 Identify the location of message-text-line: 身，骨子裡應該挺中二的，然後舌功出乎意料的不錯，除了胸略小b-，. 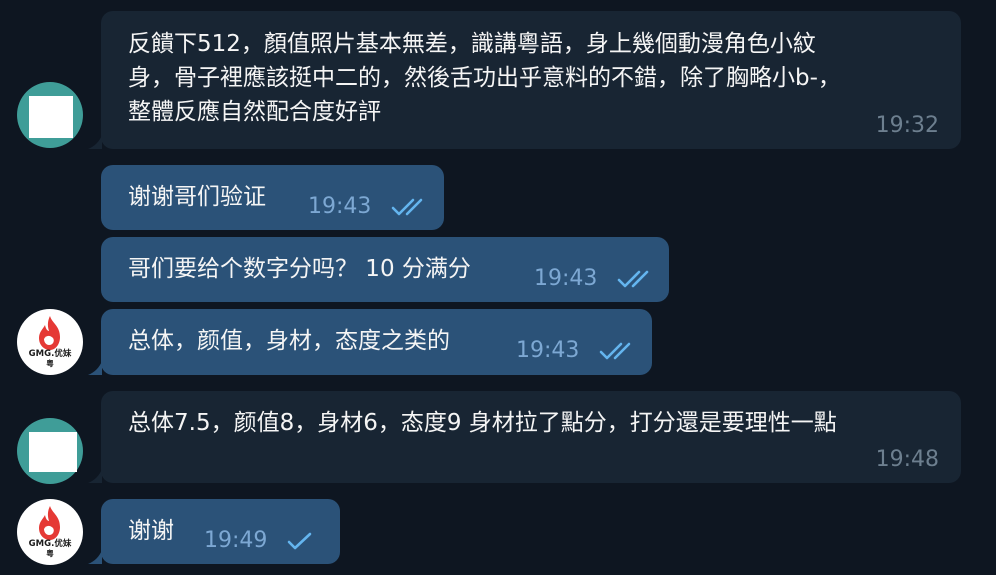
(484, 78).